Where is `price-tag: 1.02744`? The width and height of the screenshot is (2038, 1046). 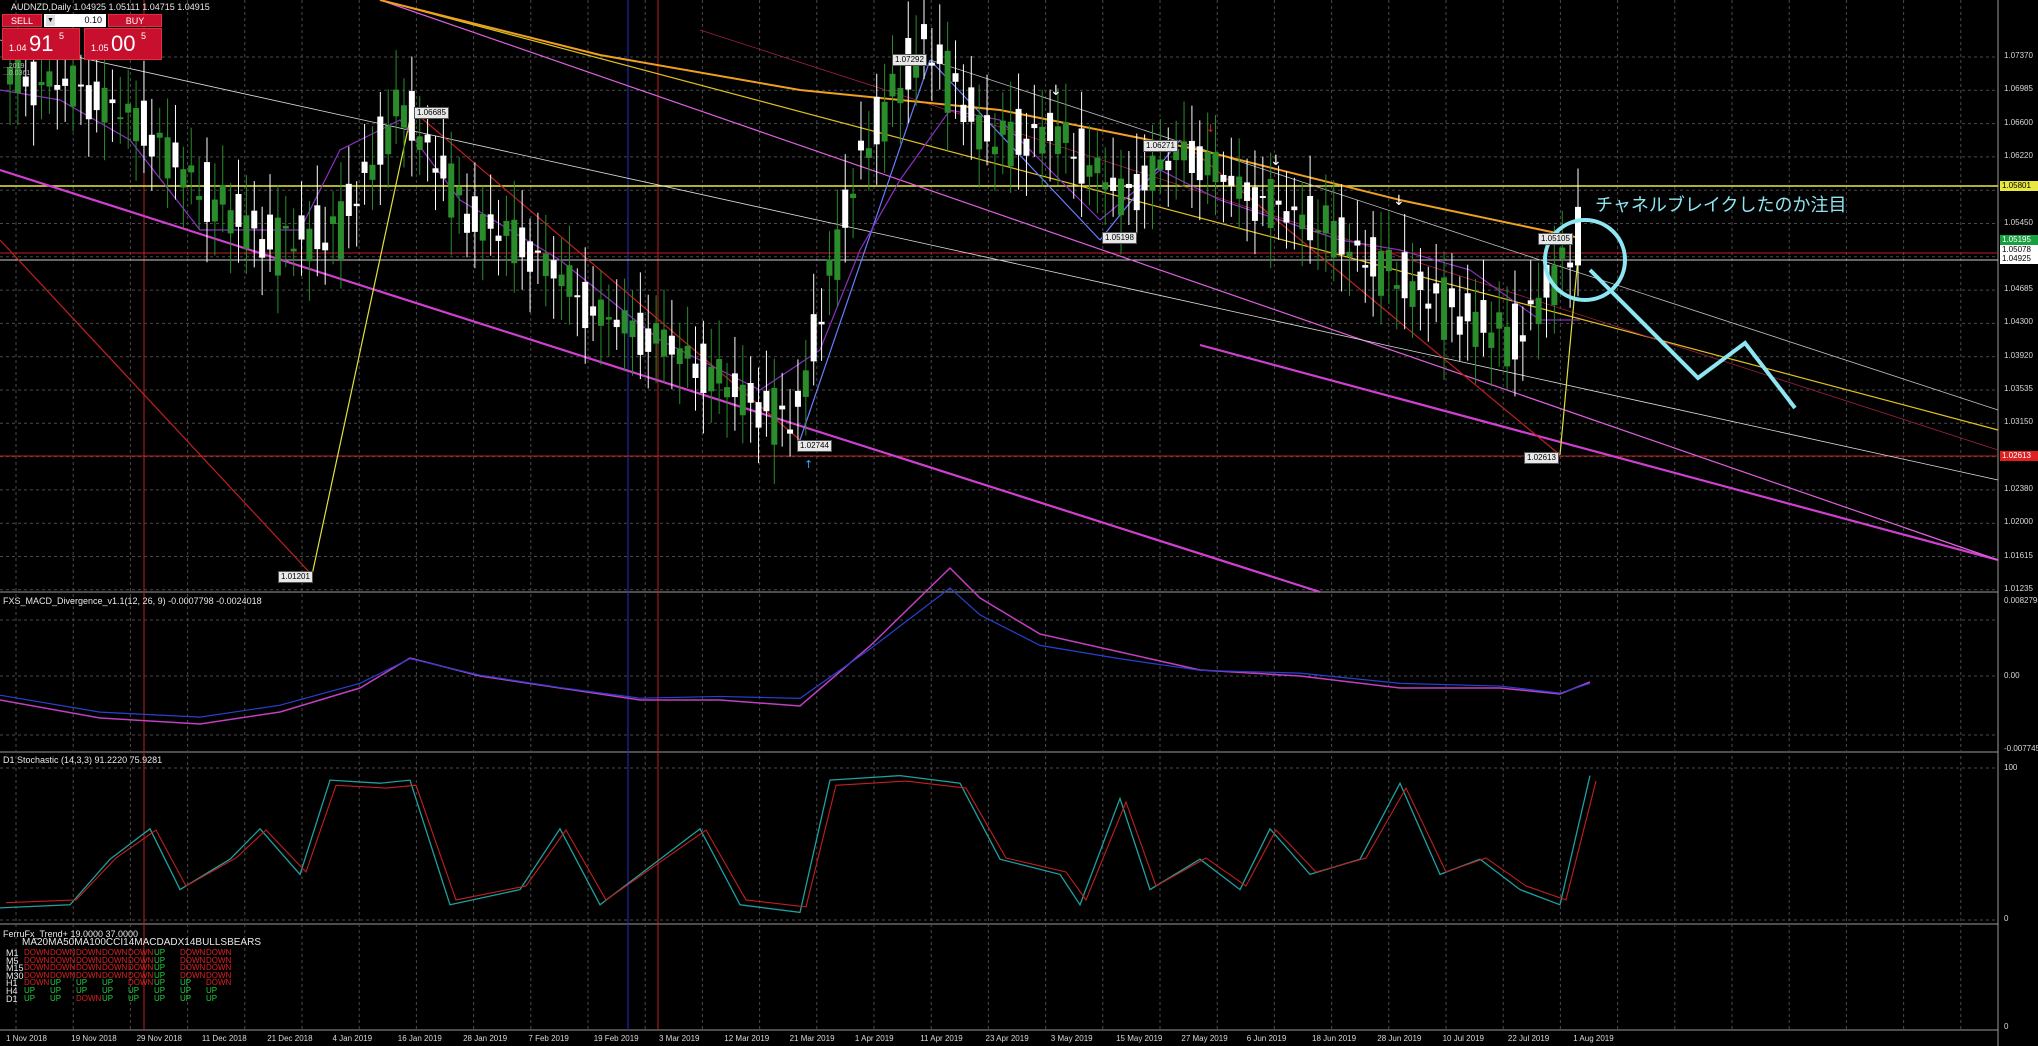 price-tag: 1.02744 is located at coordinates (814, 446).